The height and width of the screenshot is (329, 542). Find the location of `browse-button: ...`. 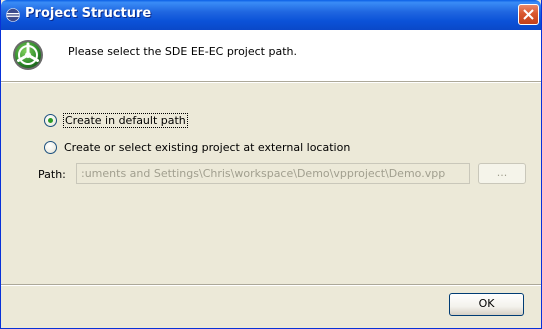

browse-button: ... is located at coordinates (502, 173).